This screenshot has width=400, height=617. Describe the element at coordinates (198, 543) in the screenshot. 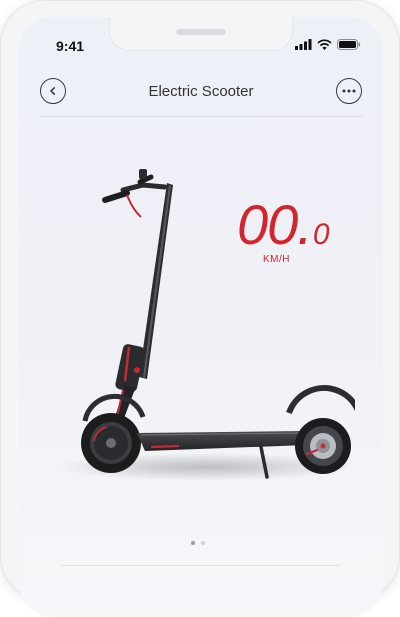

I see `page-indicator` at that location.